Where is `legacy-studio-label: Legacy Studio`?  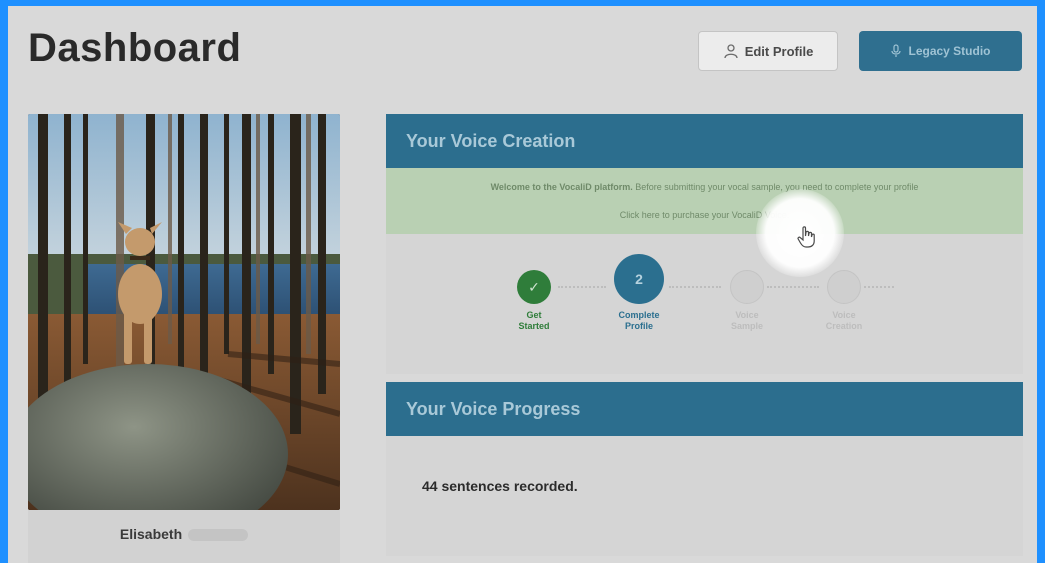
legacy-studio-label: Legacy Studio is located at coordinates (949, 51).